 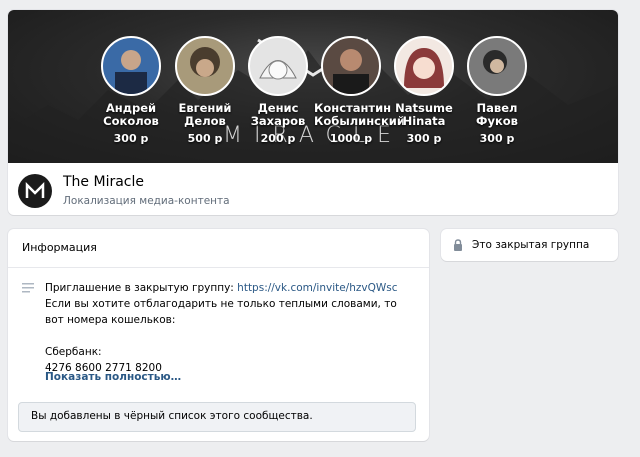 What do you see at coordinates (424, 114) in the screenshot?
I see `donor-name: Natsume Hinata` at bounding box center [424, 114].